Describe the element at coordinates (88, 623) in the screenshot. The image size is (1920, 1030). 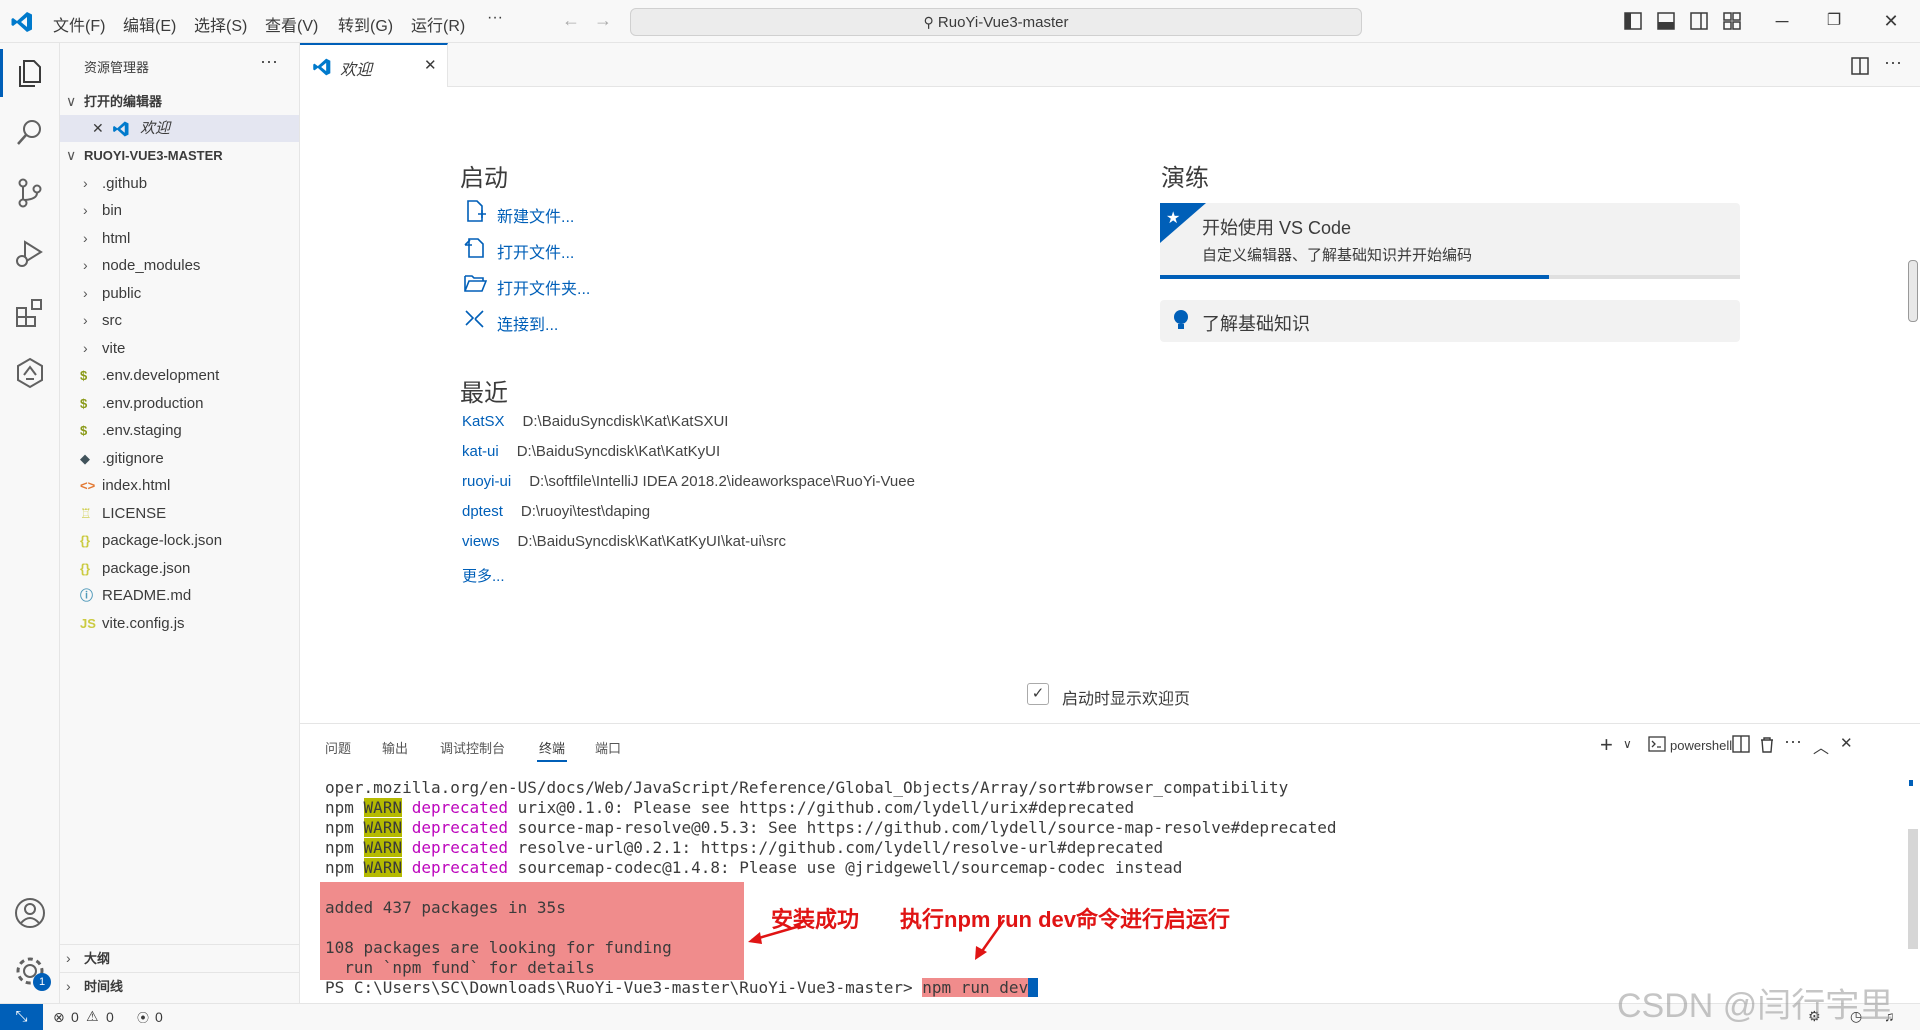
I see `file-type-icon: JS` at that location.